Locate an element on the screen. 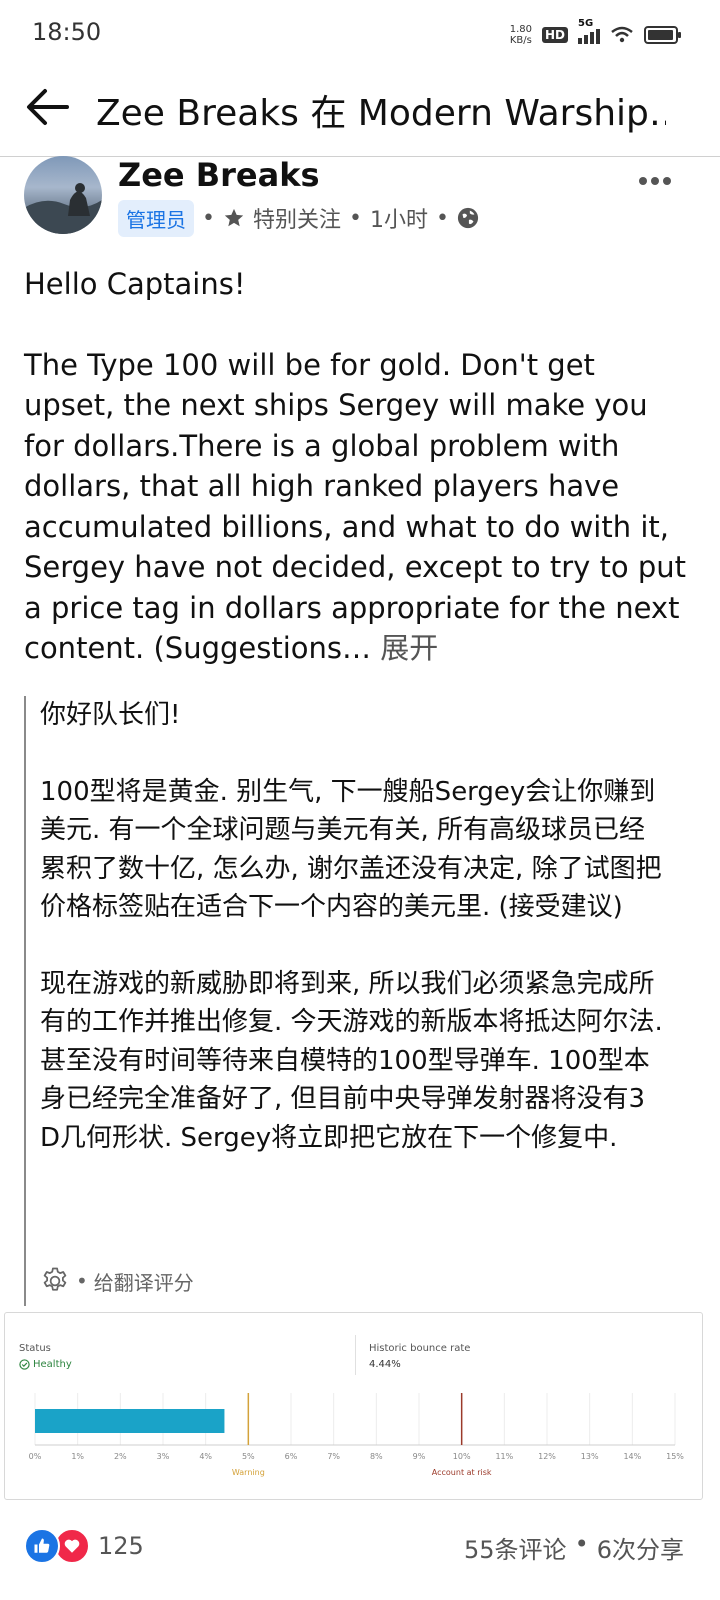 This screenshot has width=720, height=1600. admin-badge: 管理员 is located at coordinates (156, 218).